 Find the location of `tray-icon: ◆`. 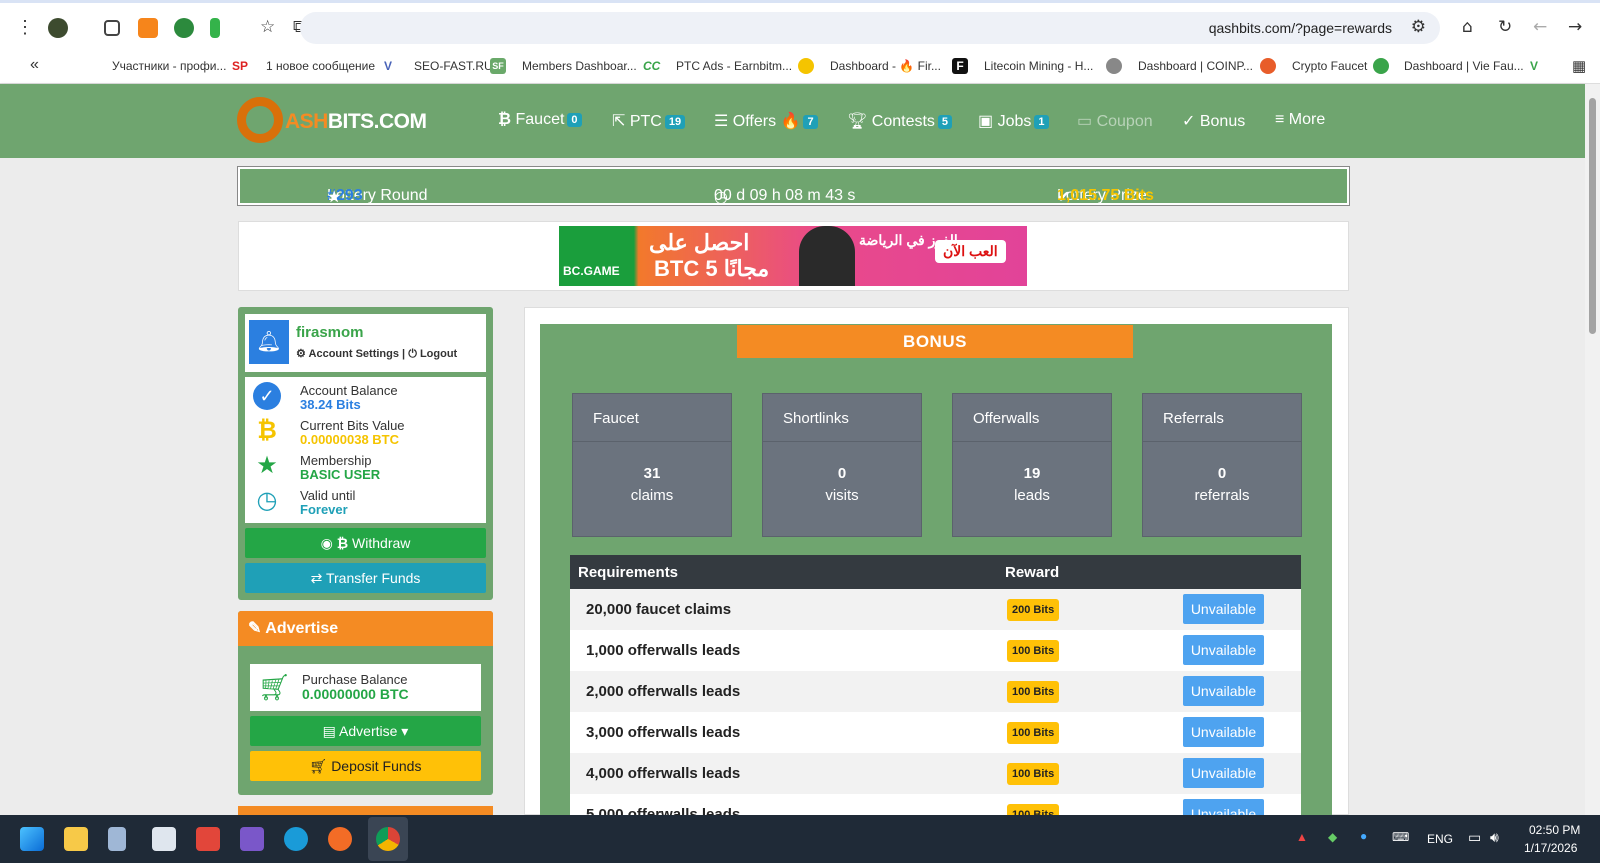

tray-icon: ◆ is located at coordinates (1332, 837).